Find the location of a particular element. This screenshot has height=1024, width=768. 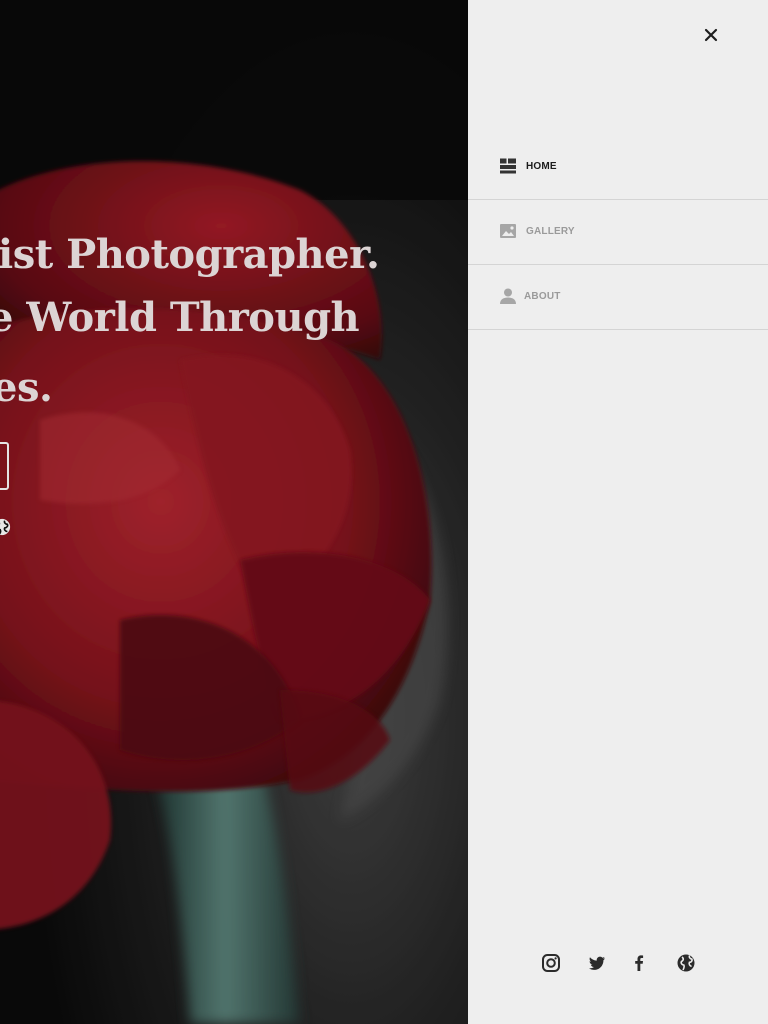

main-nav: HOME GALLERY ABOUT is located at coordinates (618, 232).